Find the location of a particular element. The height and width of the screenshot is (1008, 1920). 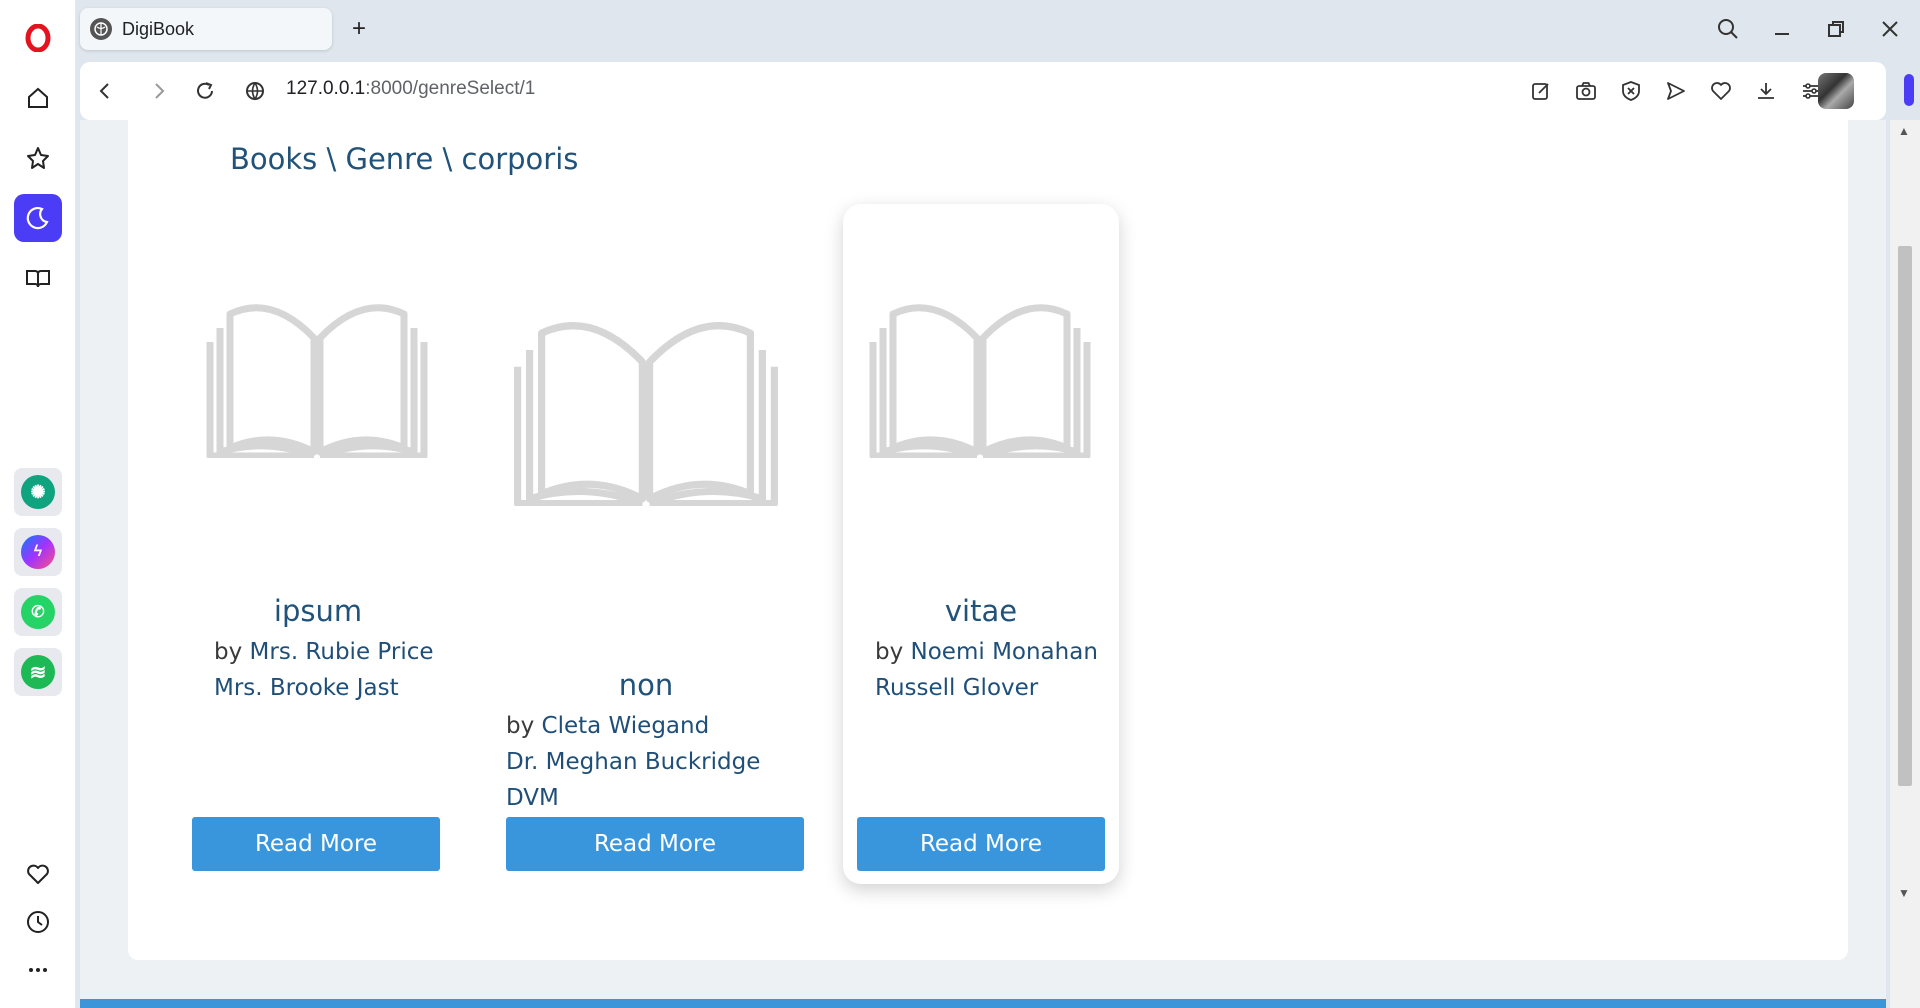

browser-sidebar: ✺ ϟ ✆ ≋ is located at coordinates (38, 504).